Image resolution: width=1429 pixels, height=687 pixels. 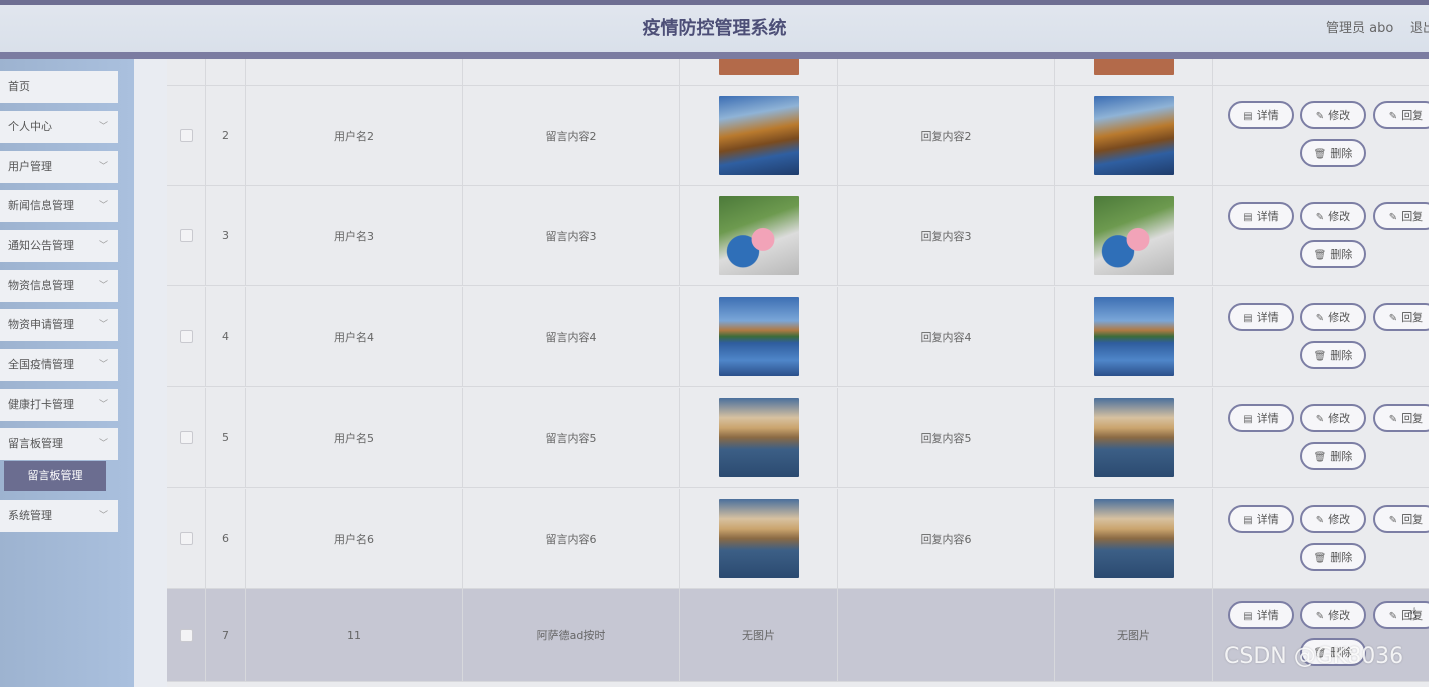 What do you see at coordinates (59, 325) in the screenshot?
I see `sidebar-item-supply-requests: 物资申请管理 ﹀` at bounding box center [59, 325].